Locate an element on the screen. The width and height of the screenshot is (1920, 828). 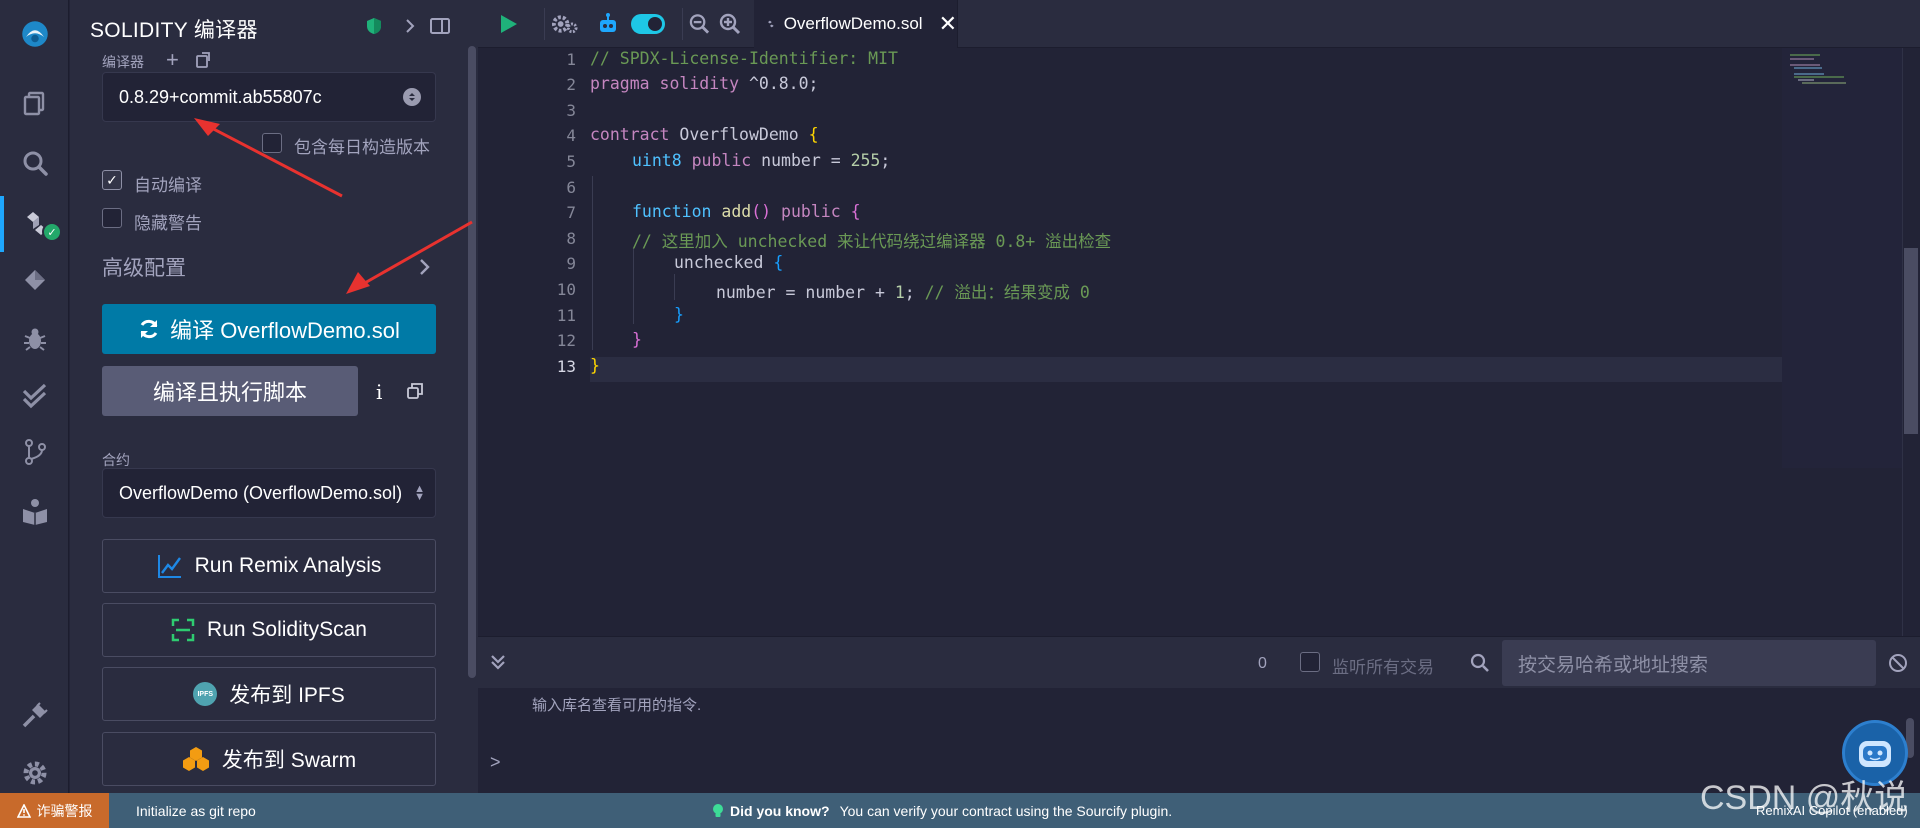
git-icon is located at coordinates (34, 452).